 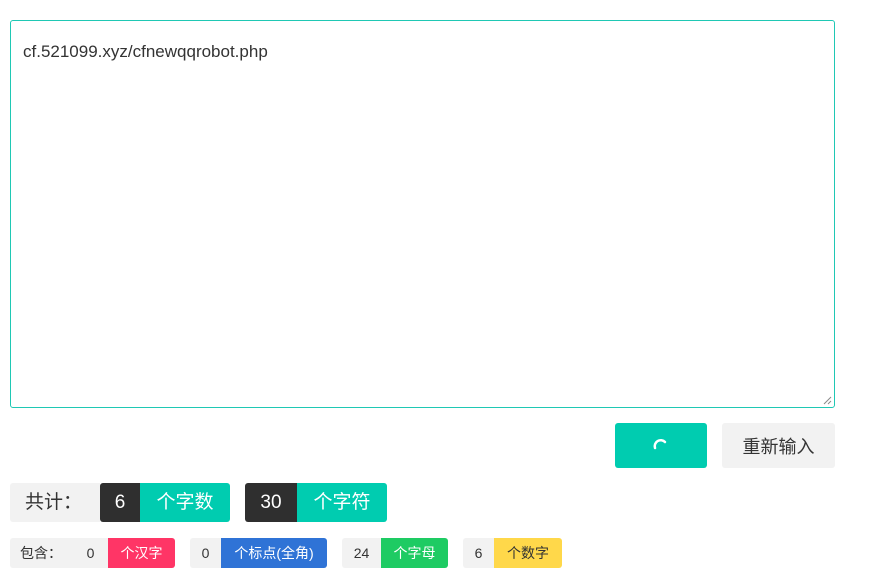 What do you see at coordinates (528, 553) in the screenshot?
I see `digit-count-unit: 个数字` at bounding box center [528, 553].